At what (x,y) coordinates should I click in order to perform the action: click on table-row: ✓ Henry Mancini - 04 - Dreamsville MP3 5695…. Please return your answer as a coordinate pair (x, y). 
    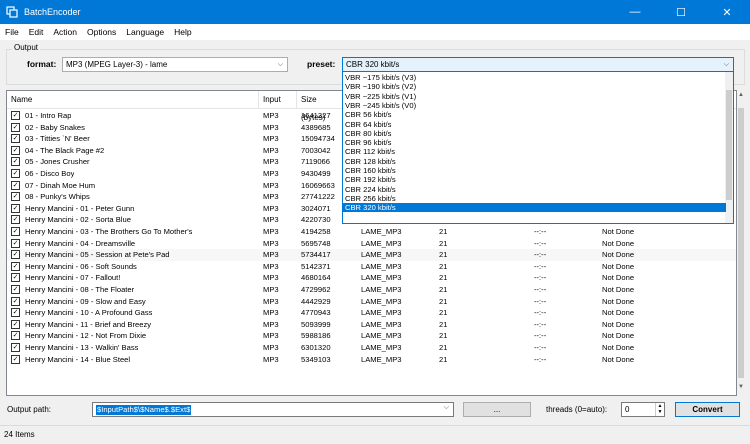
    Looking at the image, I should click on (371, 244).